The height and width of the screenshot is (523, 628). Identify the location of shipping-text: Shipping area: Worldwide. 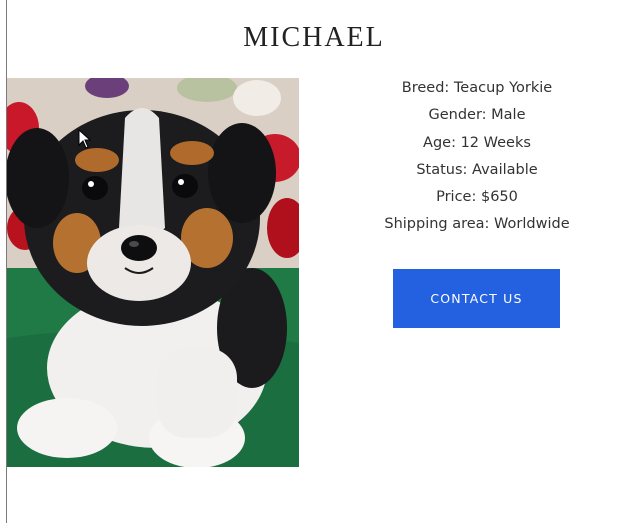
(477, 224).